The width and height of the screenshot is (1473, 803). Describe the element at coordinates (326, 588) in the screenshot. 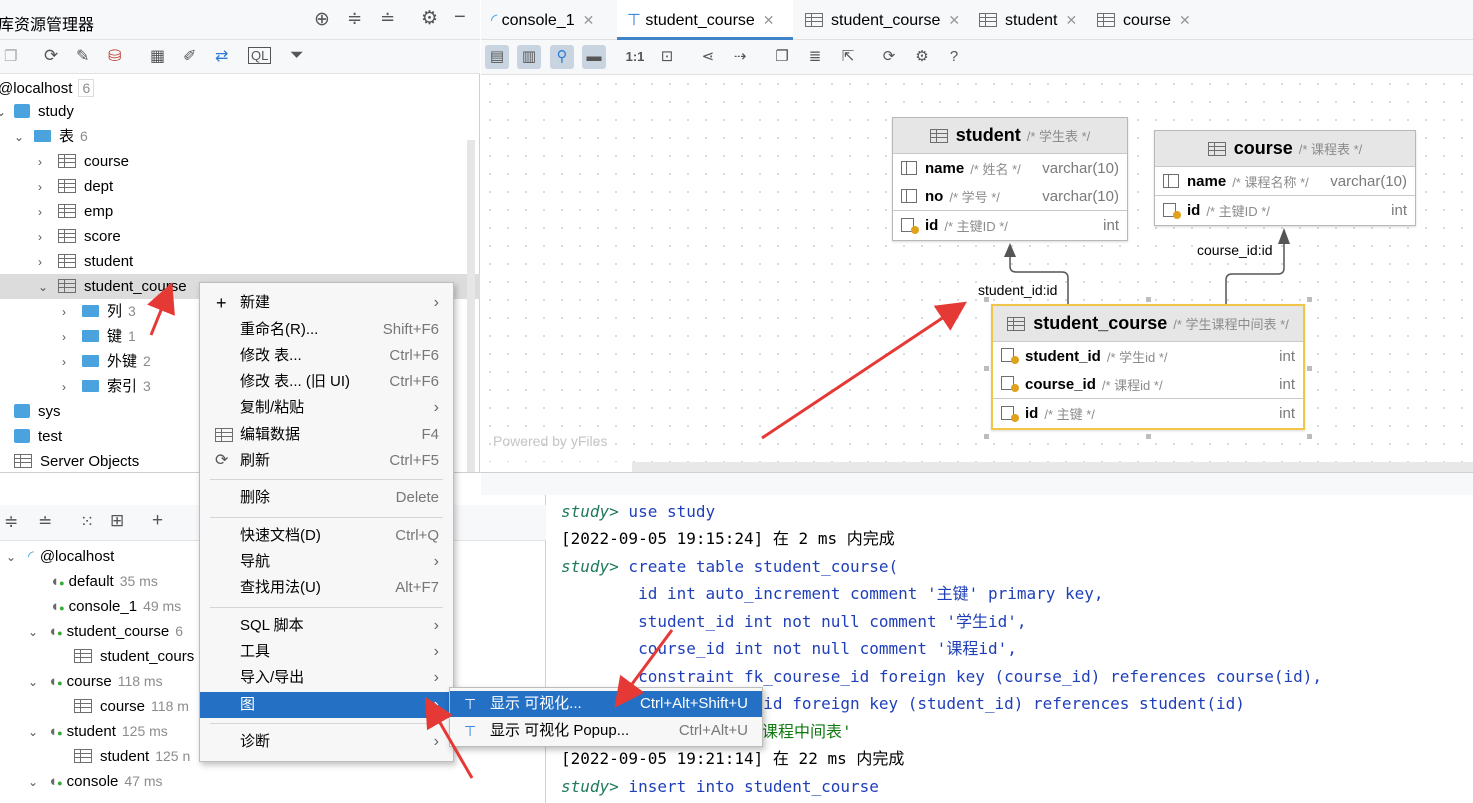

I see `menu-item-find-usages: 查找用法(U) Alt+F7` at that location.